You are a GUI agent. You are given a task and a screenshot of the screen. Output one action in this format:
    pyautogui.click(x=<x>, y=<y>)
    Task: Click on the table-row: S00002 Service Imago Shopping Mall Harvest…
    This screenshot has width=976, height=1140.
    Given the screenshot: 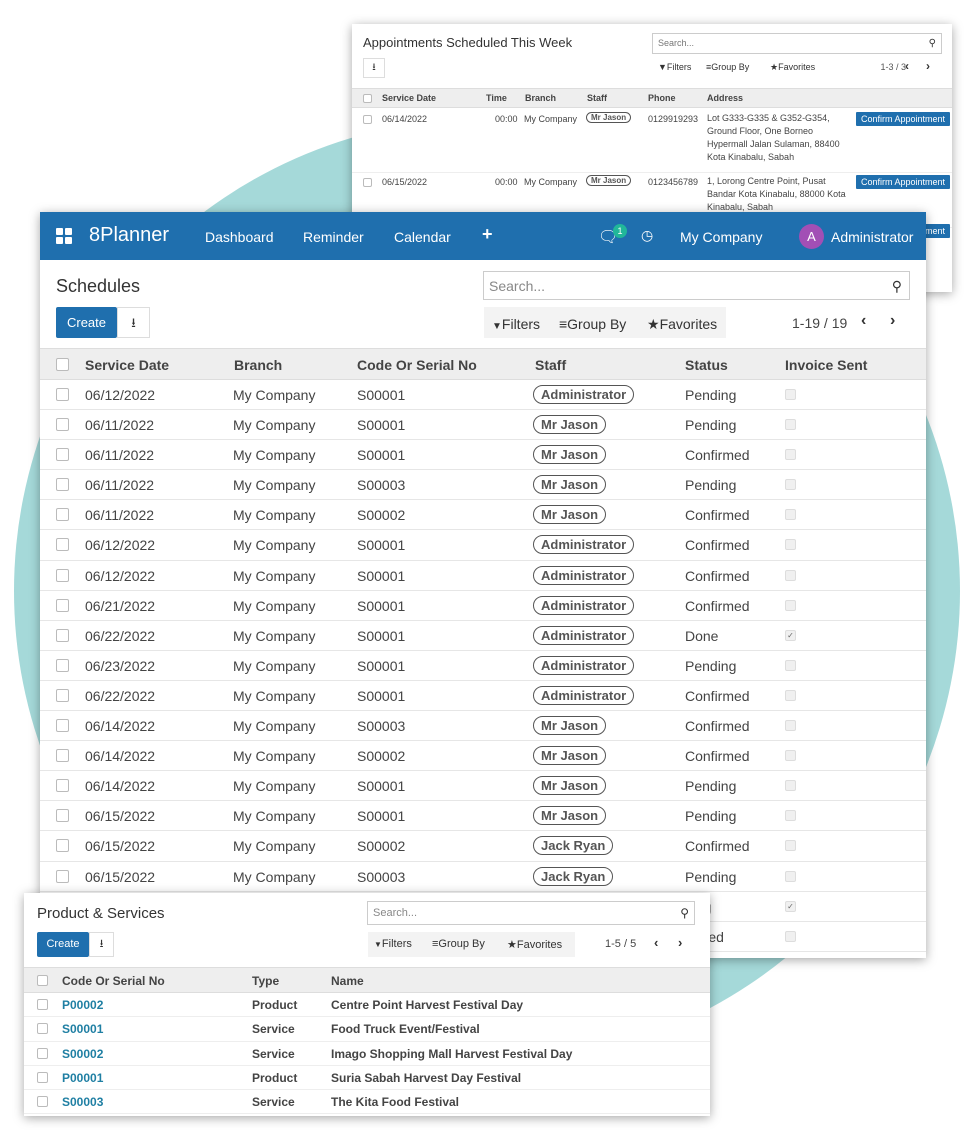 What is the action you would take?
    pyautogui.click(x=367, y=1054)
    